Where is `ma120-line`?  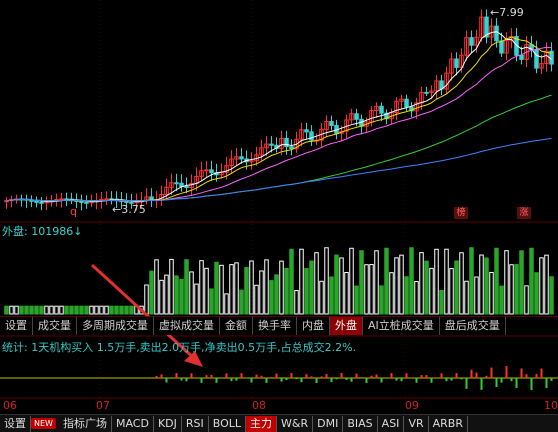 ma120-line is located at coordinates (279, 169).